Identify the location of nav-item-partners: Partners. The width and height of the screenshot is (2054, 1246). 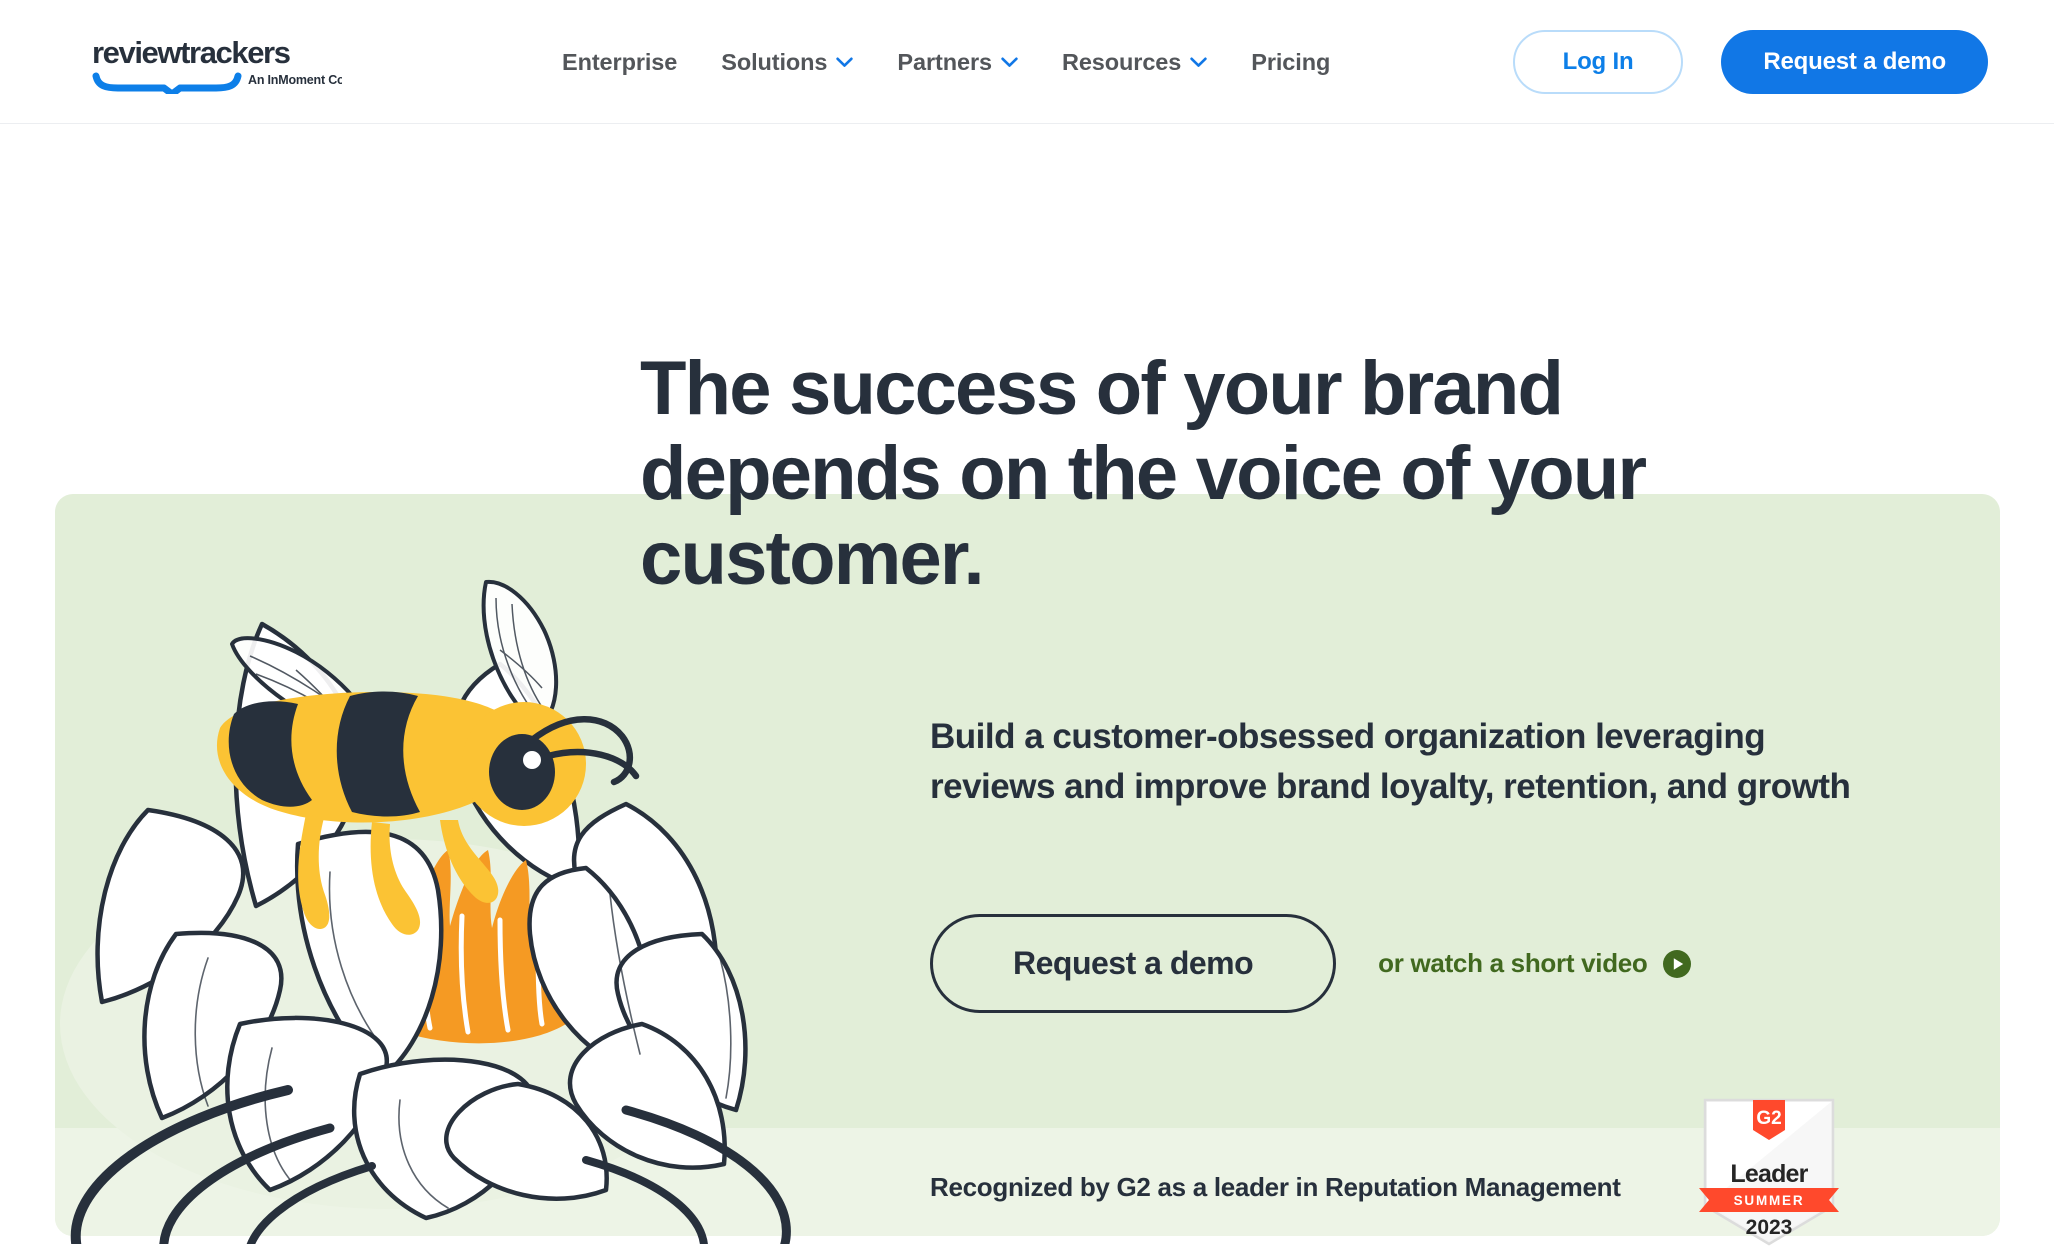
(957, 62).